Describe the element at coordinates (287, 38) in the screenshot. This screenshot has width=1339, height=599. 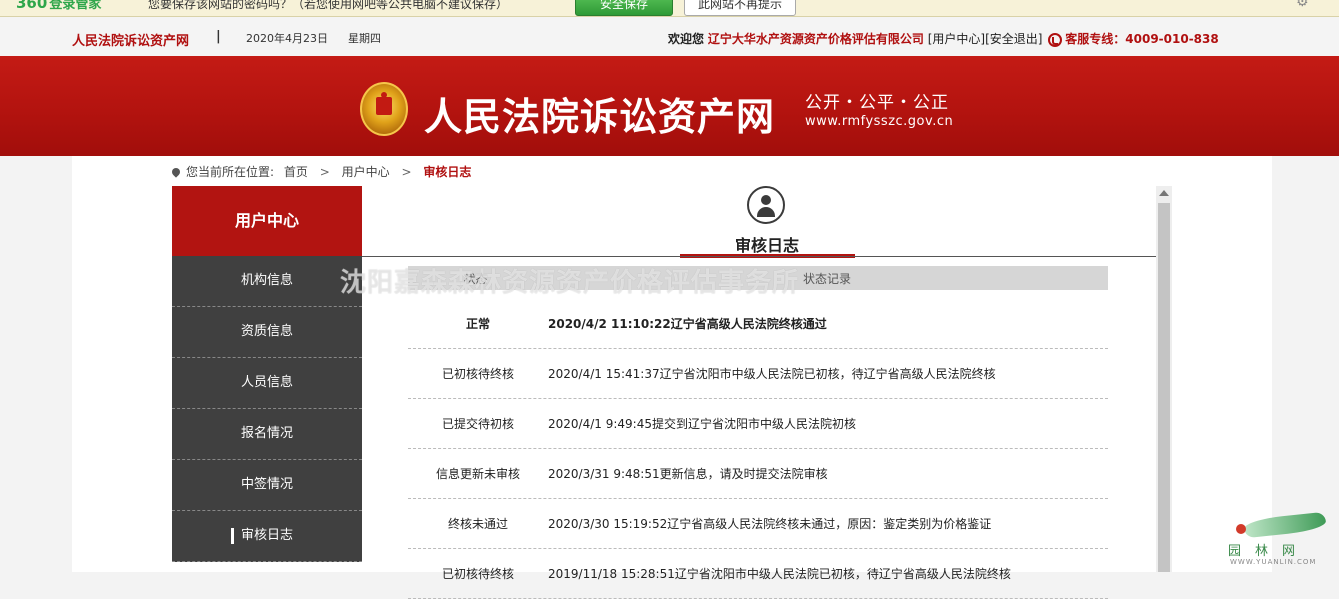
I see `current-date: 2020年4月23日` at that location.